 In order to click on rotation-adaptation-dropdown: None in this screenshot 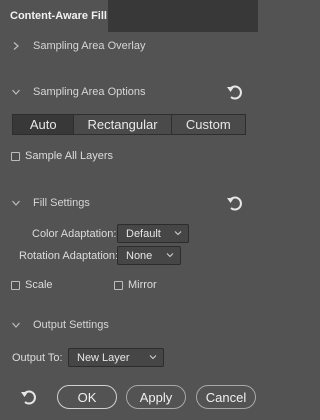, I will do `click(149, 255)`.